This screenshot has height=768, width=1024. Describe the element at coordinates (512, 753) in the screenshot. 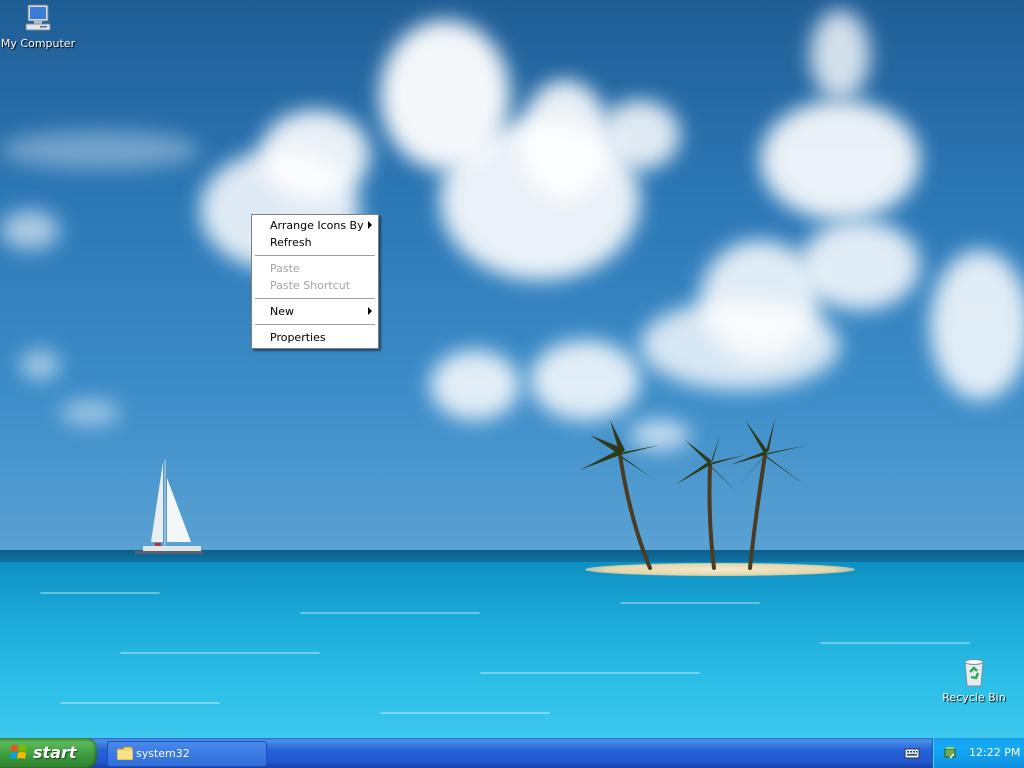

I see `taskbar: start system32 12:22 PM` at that location.